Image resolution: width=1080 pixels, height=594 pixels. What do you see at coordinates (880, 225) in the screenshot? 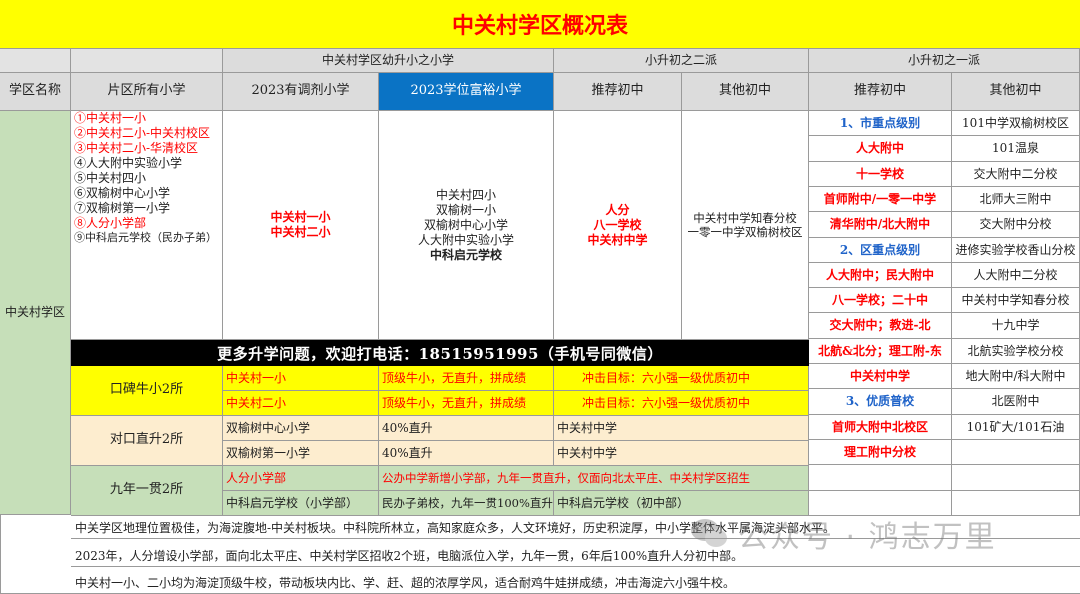
I see `rec-right-cell: 清华附中/北大附中` at bounding box center [880, 225].